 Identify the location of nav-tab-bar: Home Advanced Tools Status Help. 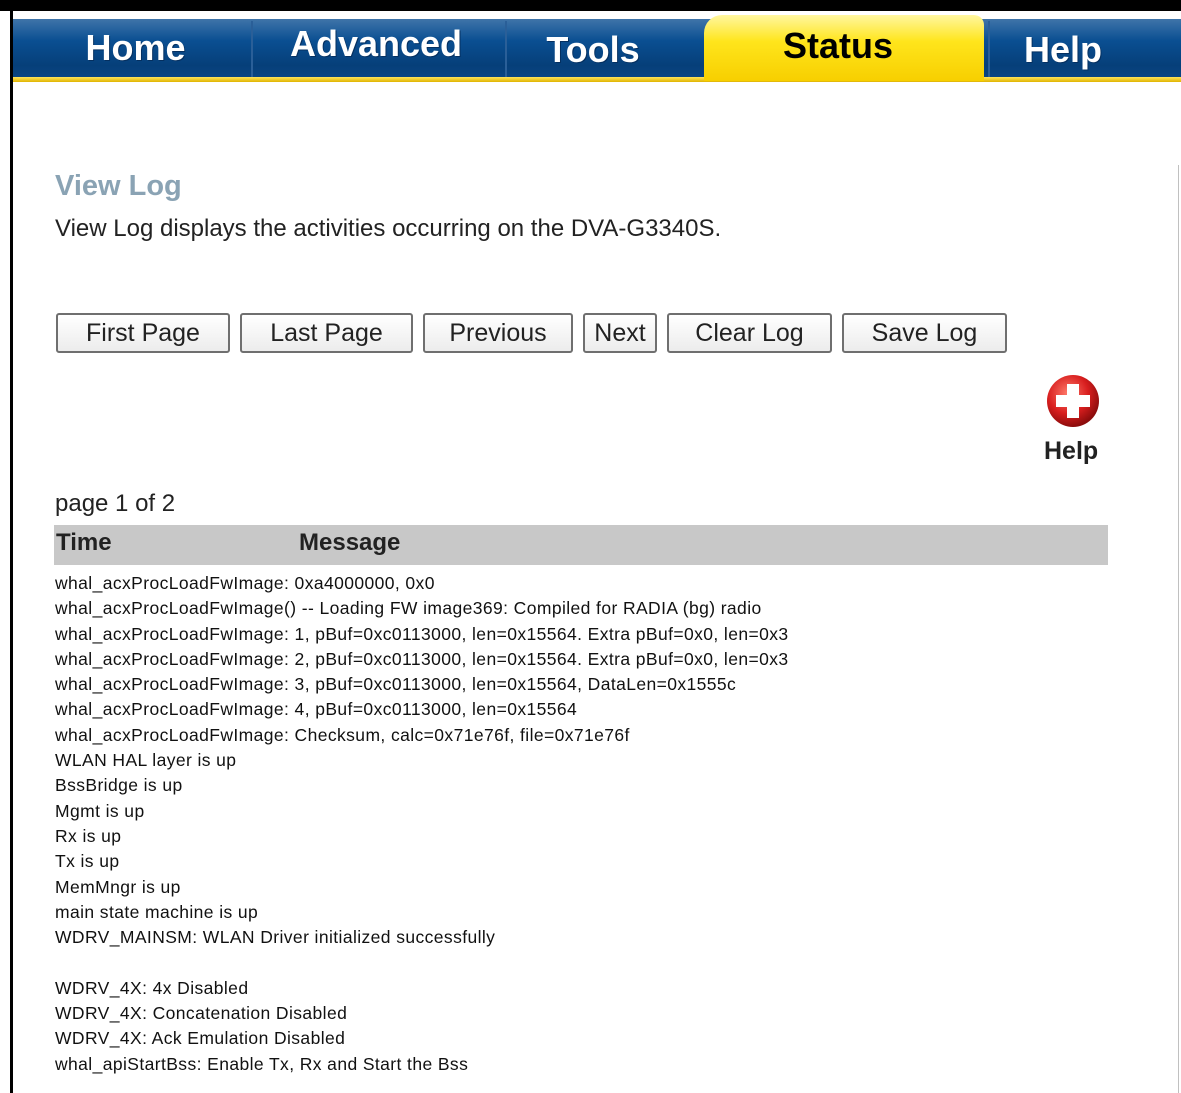
(597, 47).